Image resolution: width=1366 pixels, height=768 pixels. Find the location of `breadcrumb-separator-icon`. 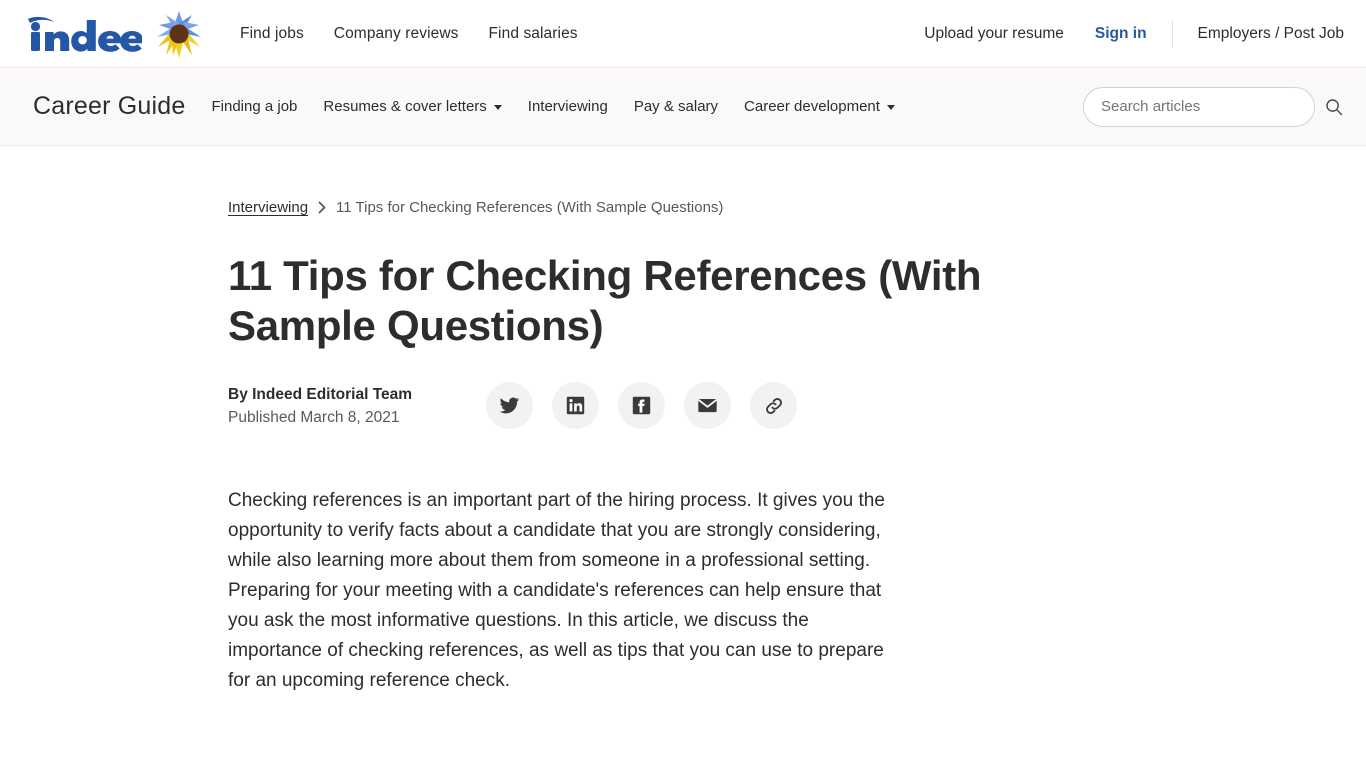

breadcrumb-separator-icon is located at coordinates (322, 207).